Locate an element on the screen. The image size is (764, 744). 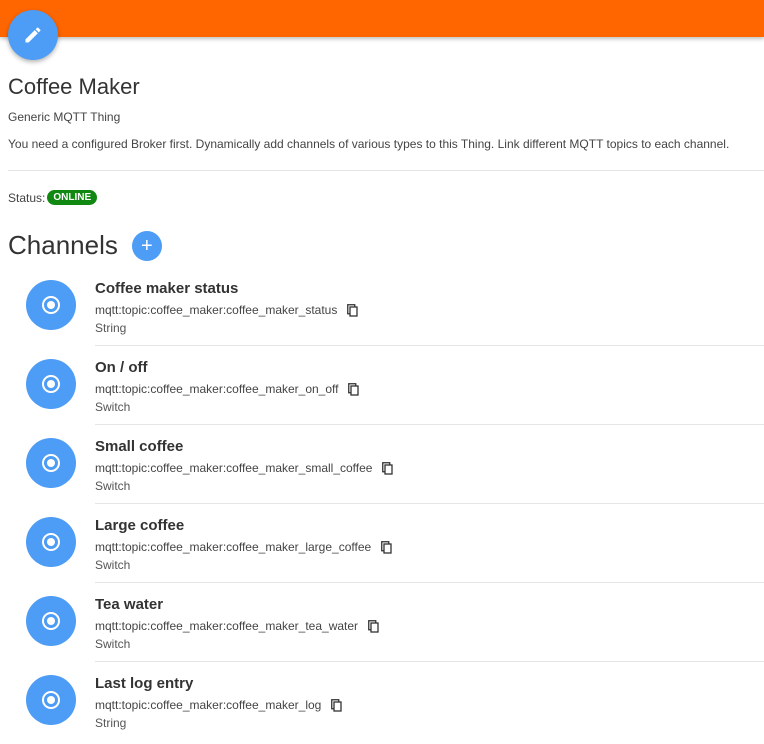
page-title: Coffee Maker is located at coordinates (74, 86).